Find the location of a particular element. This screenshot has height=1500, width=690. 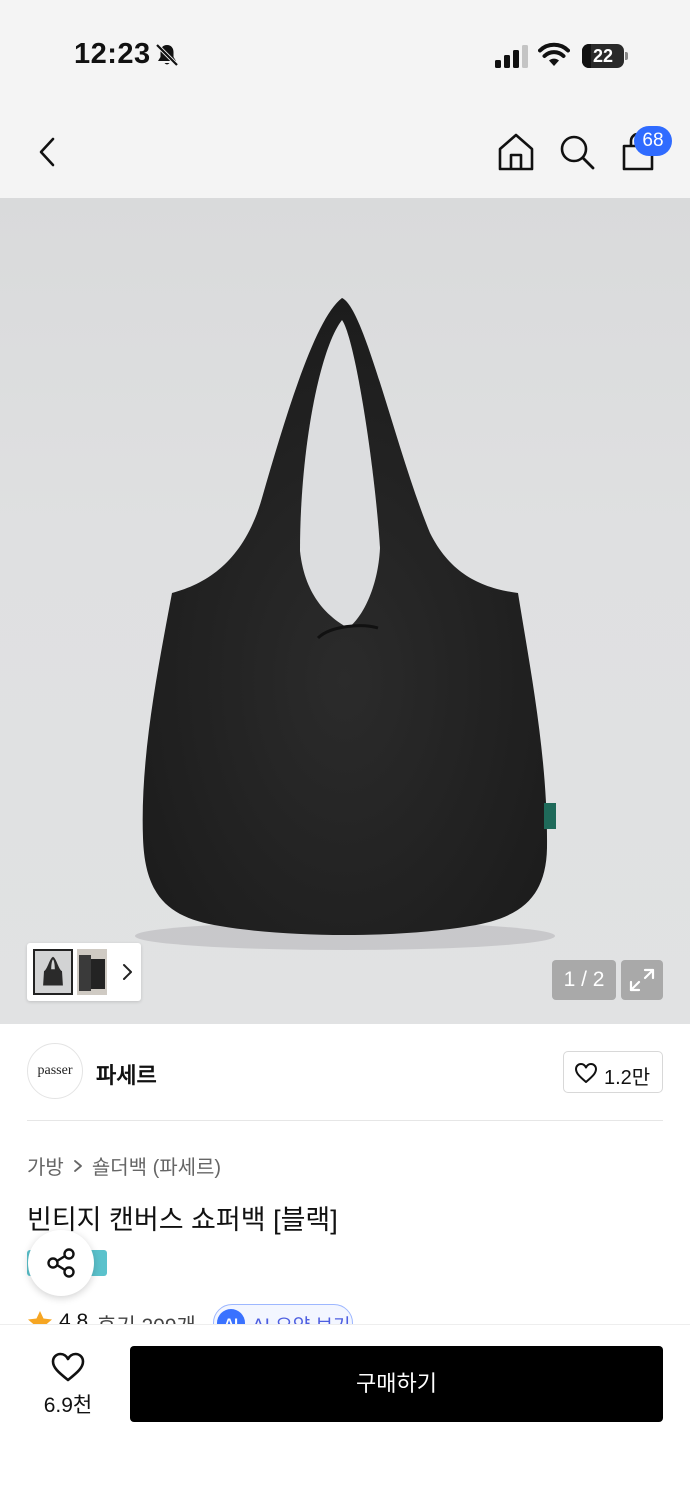

expand-icon is located at coordinates (642, 980).